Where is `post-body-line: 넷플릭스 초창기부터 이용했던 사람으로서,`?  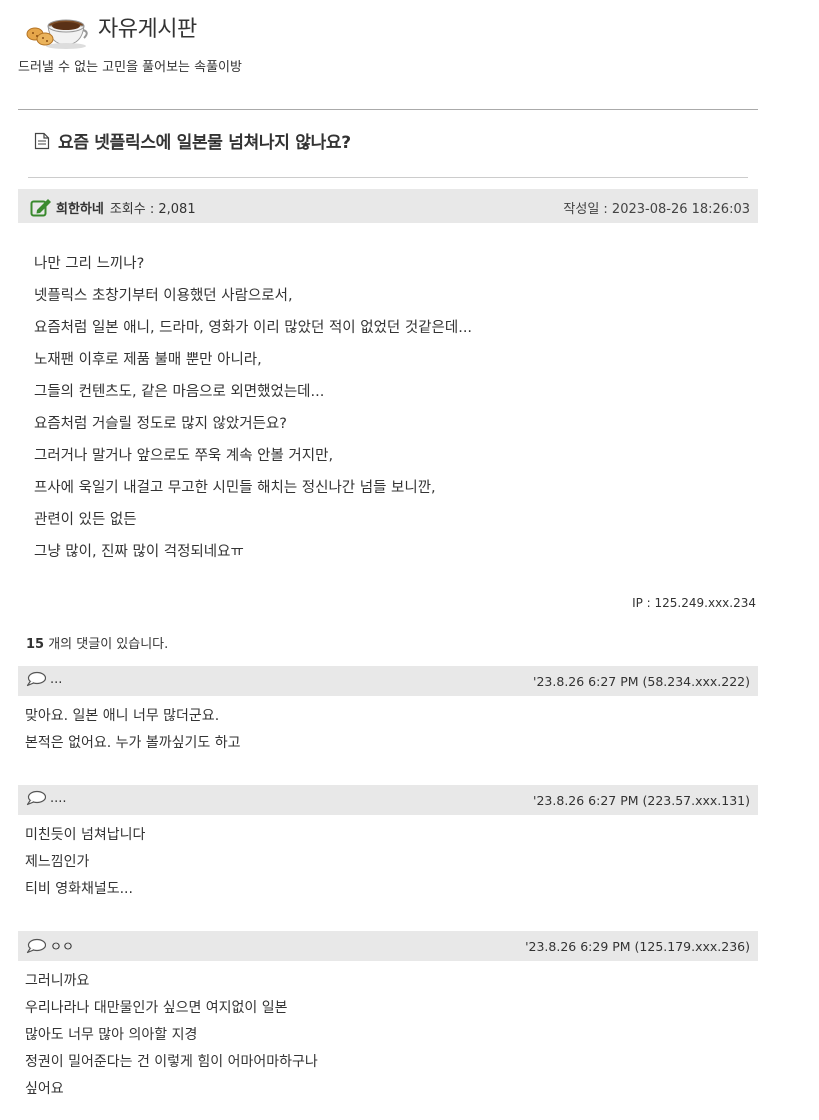
post-body-line: 넷플릭스 초창기부터 이용했던 사람으로서, is located at coordinates (163, 296).